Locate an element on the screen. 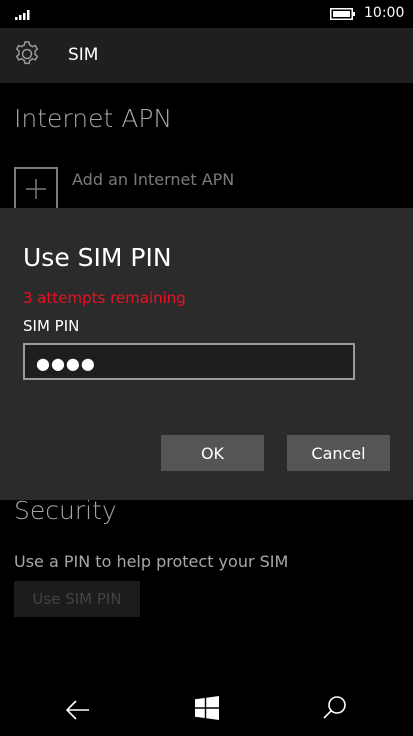 This screenshot has height=736, width=413. battery-icon is located at coordinates (342, 14).